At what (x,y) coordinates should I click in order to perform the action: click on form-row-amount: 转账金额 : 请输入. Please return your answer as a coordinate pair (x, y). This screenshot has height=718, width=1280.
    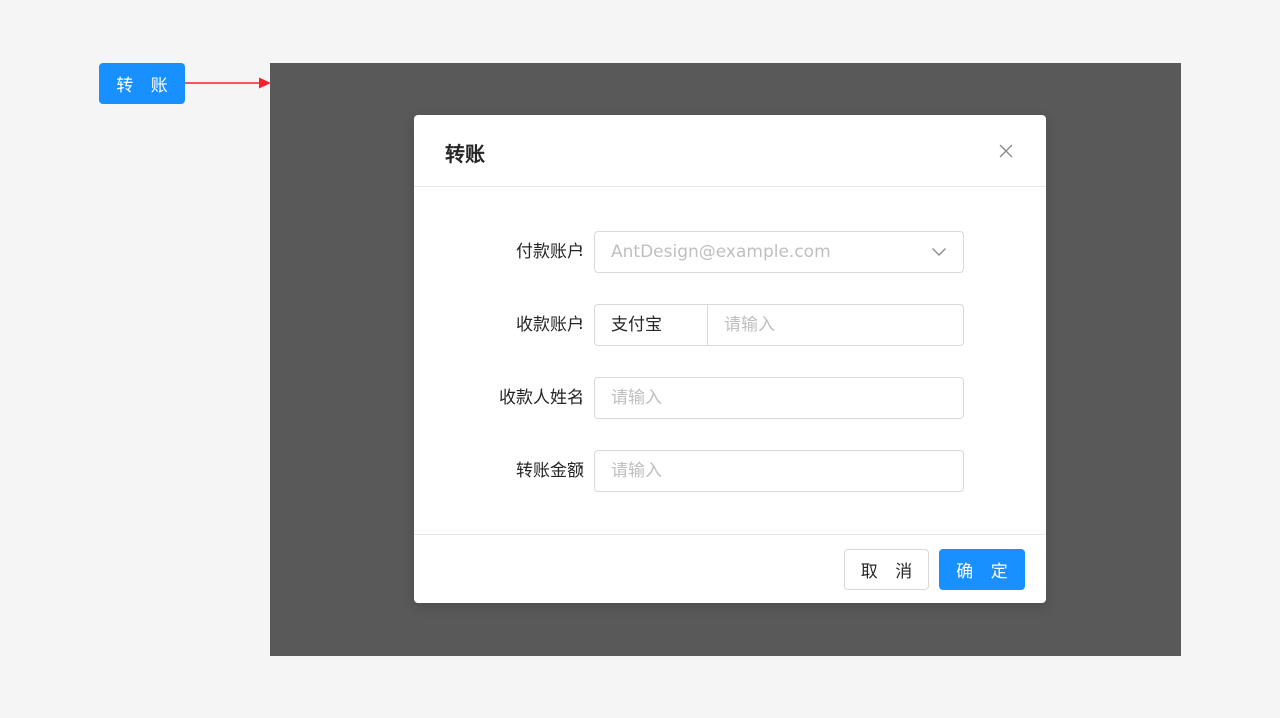
    Looking at the image, I should click on (730, 471).